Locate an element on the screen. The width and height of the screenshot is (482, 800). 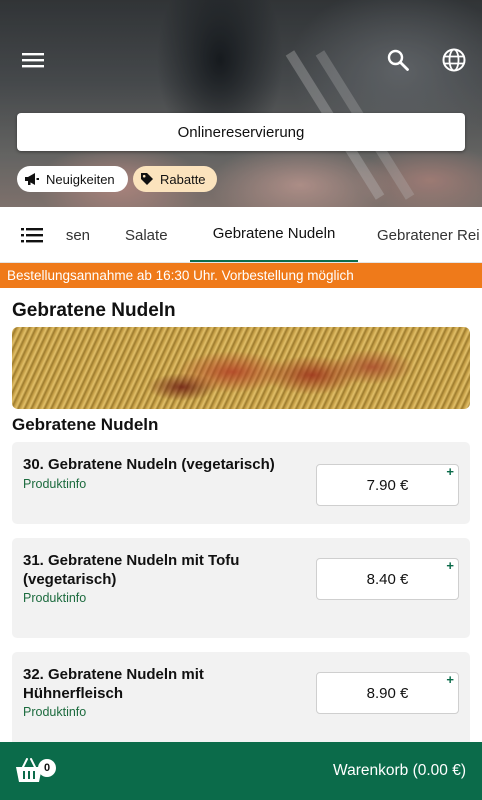
cart-count-badge: 0 is located at coordinates (47, 768).